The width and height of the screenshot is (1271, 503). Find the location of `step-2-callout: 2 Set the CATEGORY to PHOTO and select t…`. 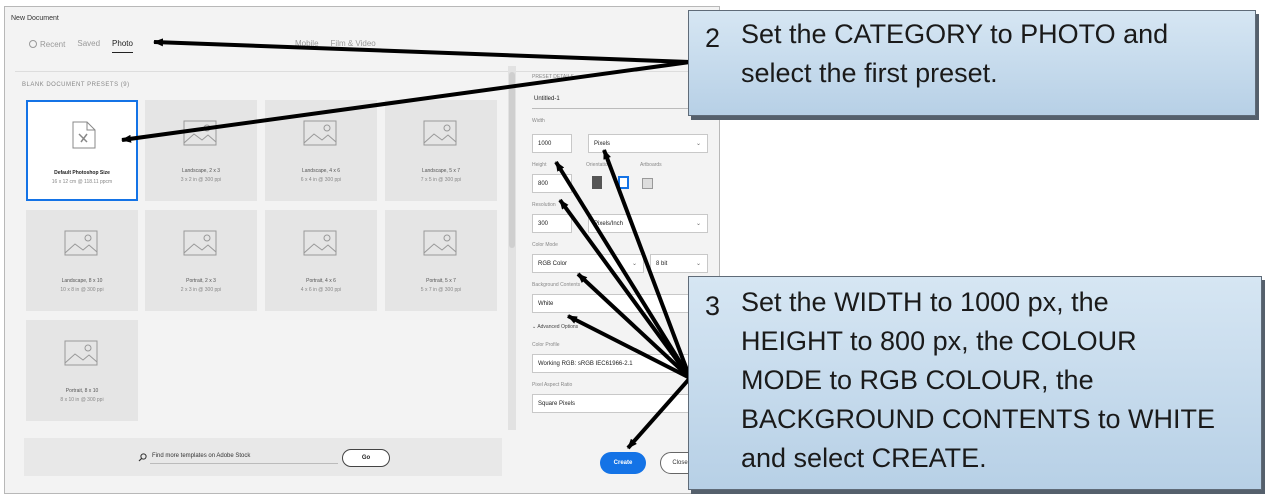

step-2-callout: 2 Set the CATEGORY to PHOTO and select t… is located at coordinates (972, 63).